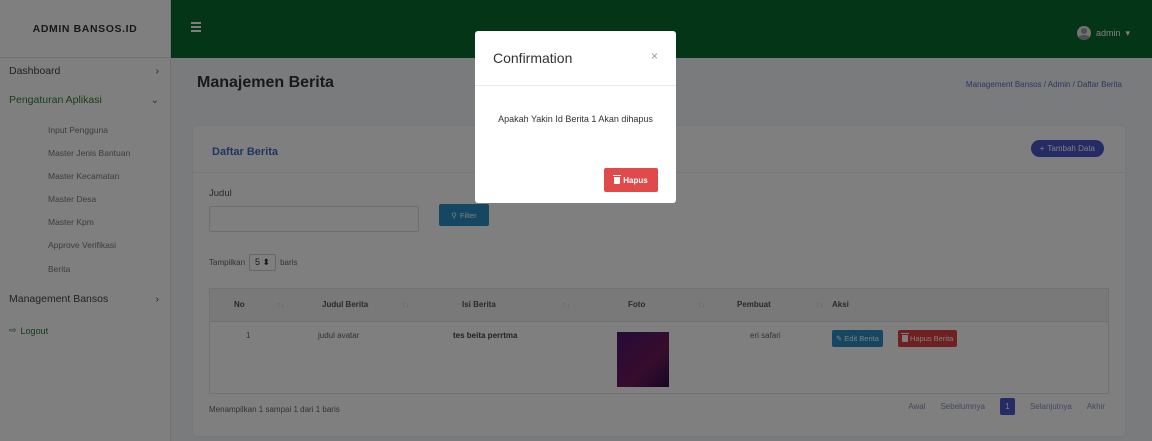 The width and height of the screenshot is (1152, 441). I want to click on modal-message: Apakah Yakin Id Berita 1 Akan dihapus, so click(575, 119).